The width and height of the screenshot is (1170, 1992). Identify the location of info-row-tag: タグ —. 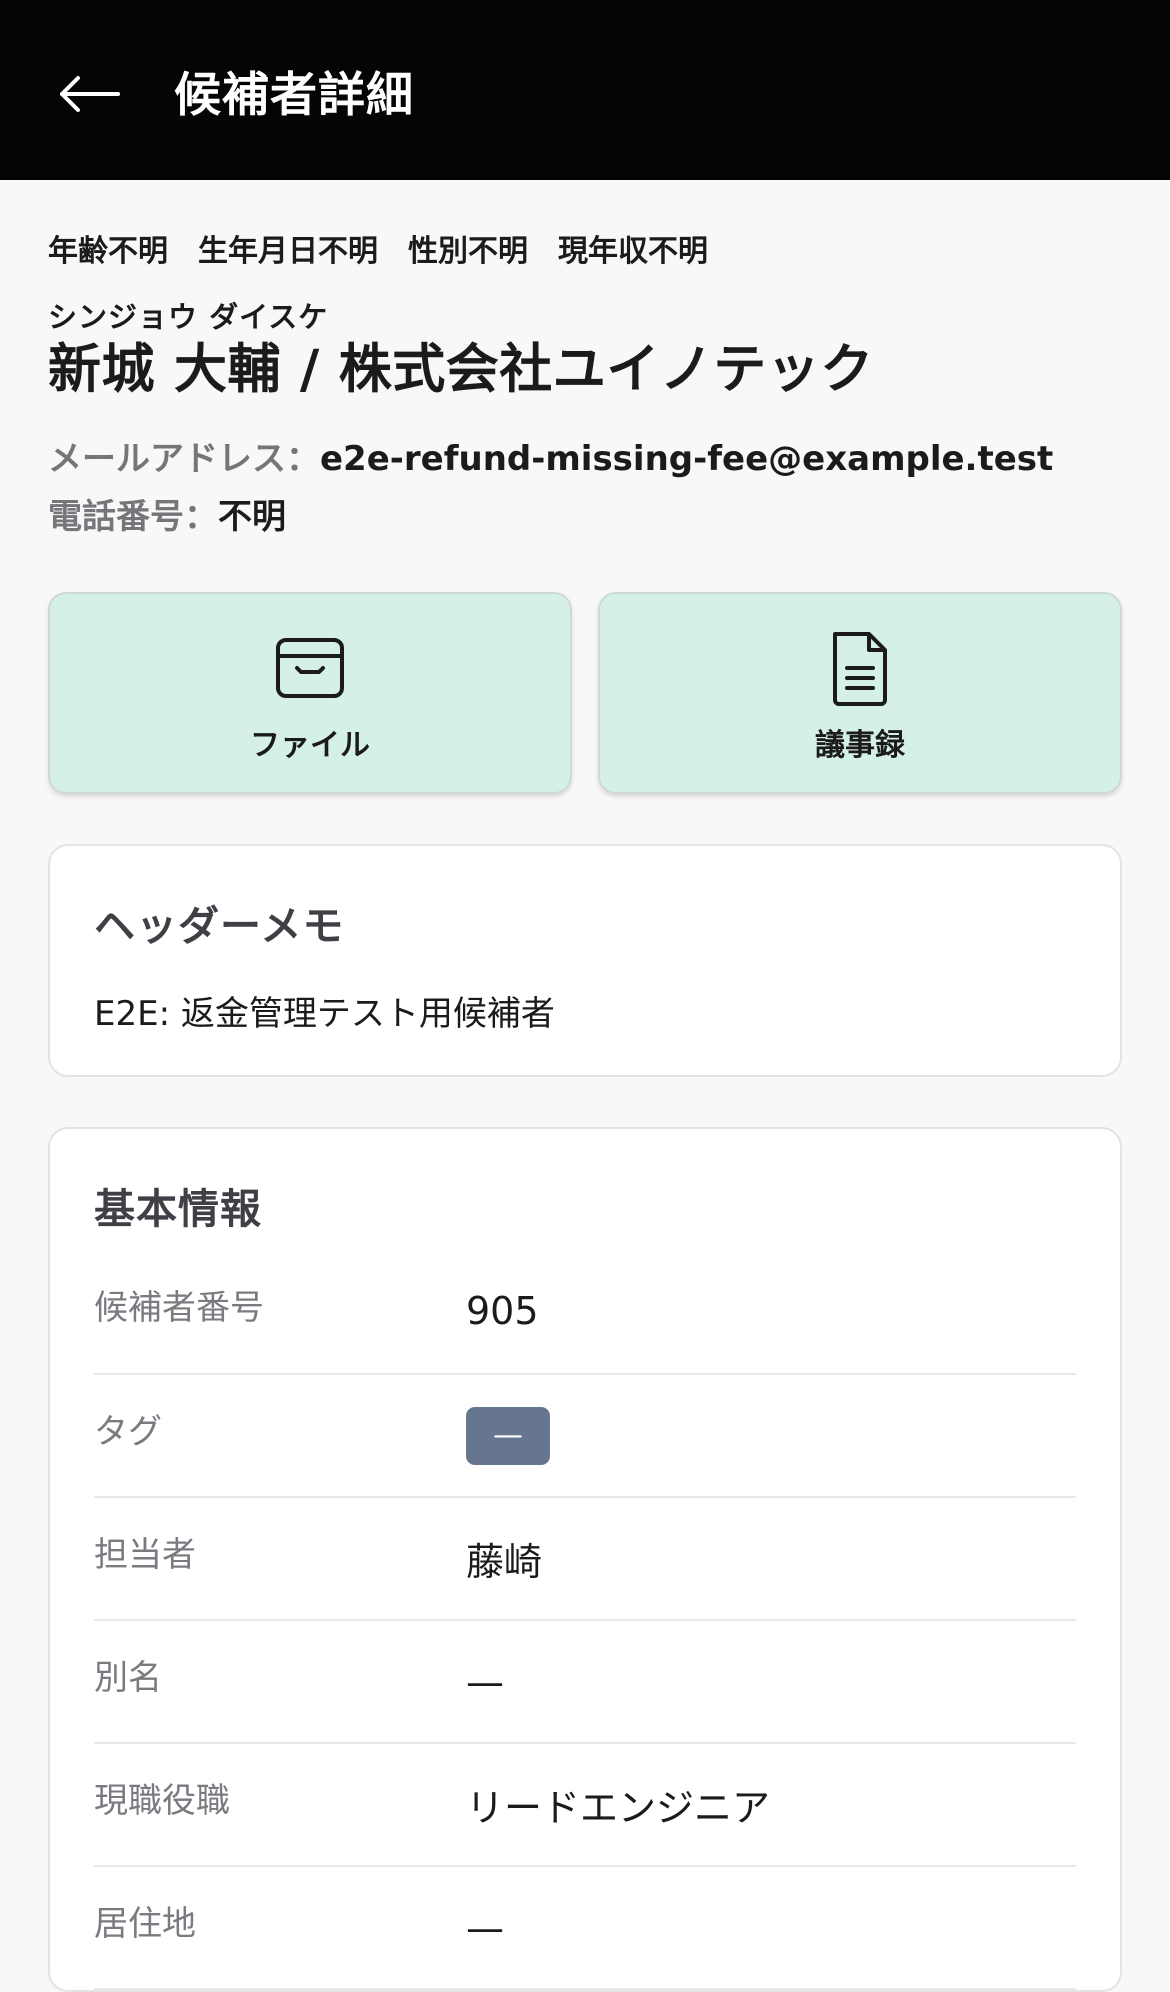
(585, 1436).